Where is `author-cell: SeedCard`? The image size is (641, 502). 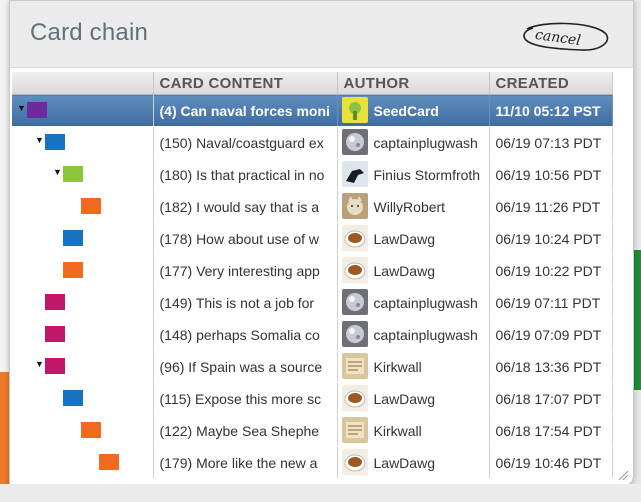 author-cell: SeedCard is located at coordinates (413, 110).